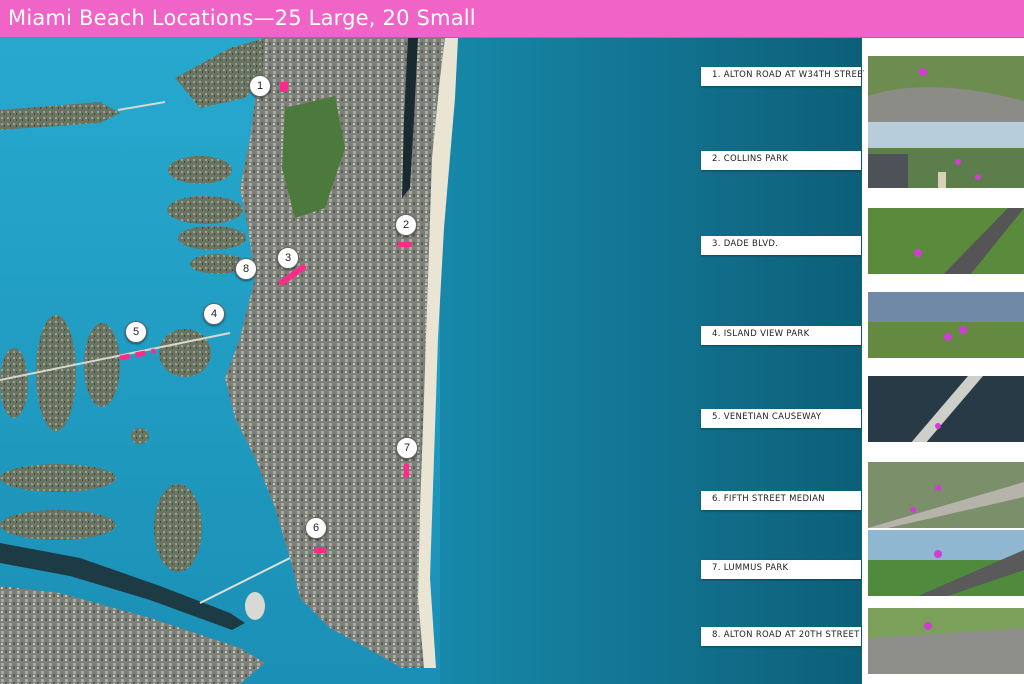 Image resolution: width=1024 pixels, height=684 pixels. I want to click on location-label-text: 3. DADE BLVD., so click(745, 244).